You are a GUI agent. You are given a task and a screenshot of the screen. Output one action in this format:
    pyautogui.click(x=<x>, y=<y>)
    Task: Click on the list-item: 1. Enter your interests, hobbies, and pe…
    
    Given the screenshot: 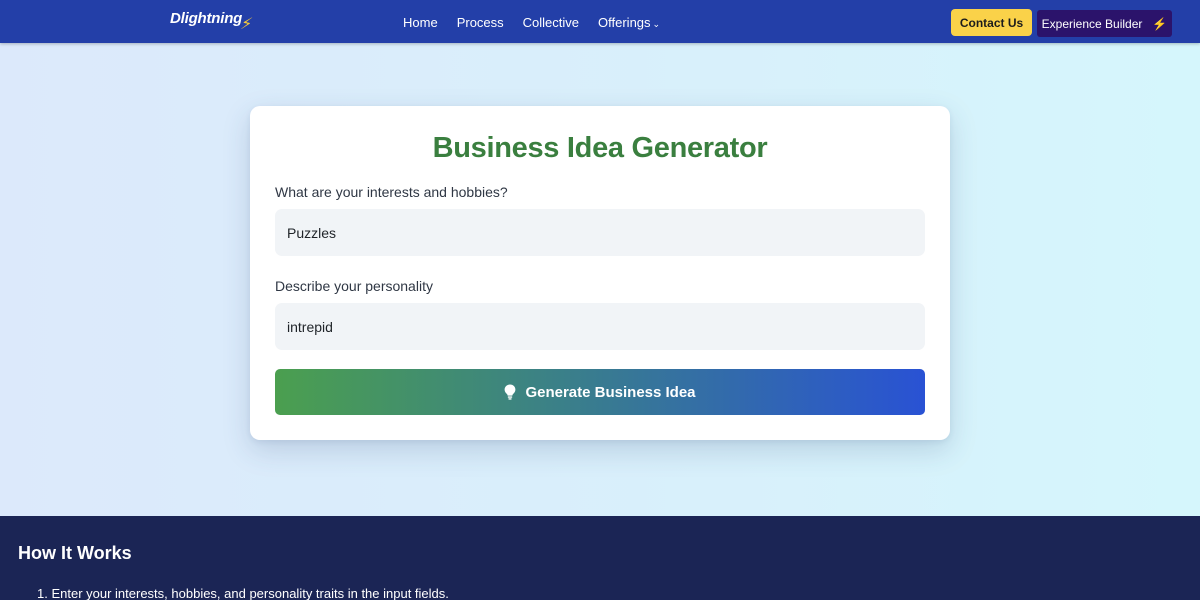 What is the action you would take?
    pyautogui.click(x=243, y=593)
    